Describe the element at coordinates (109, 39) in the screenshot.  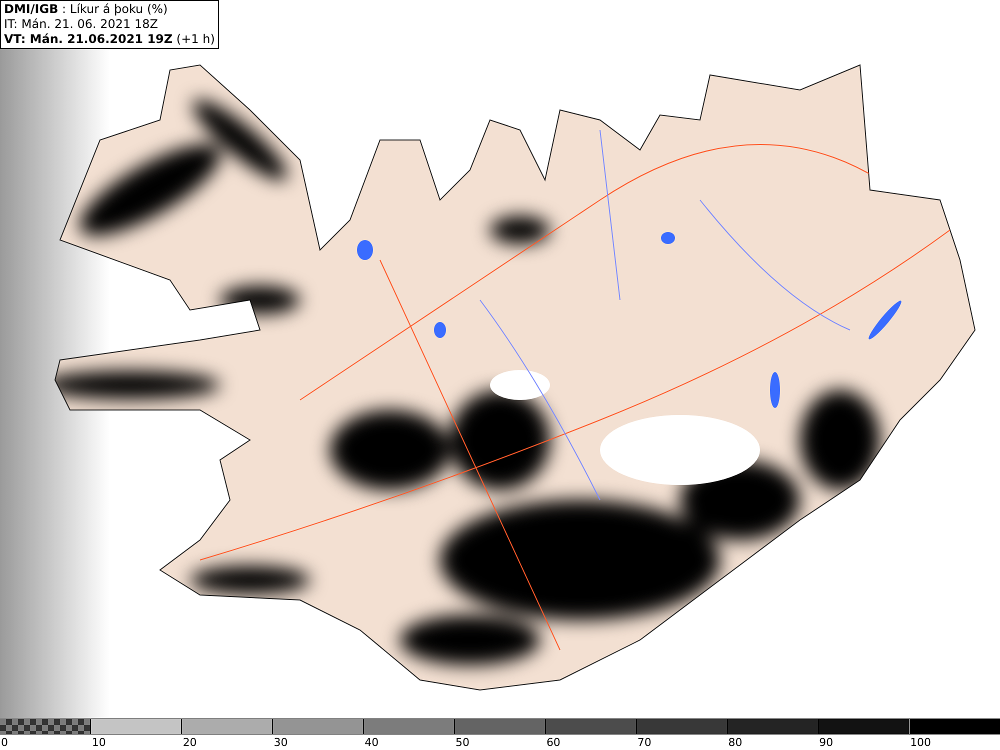
I see `info-text: VT: Mán. 21.06.2021 19Z (+1 h)` at that location.